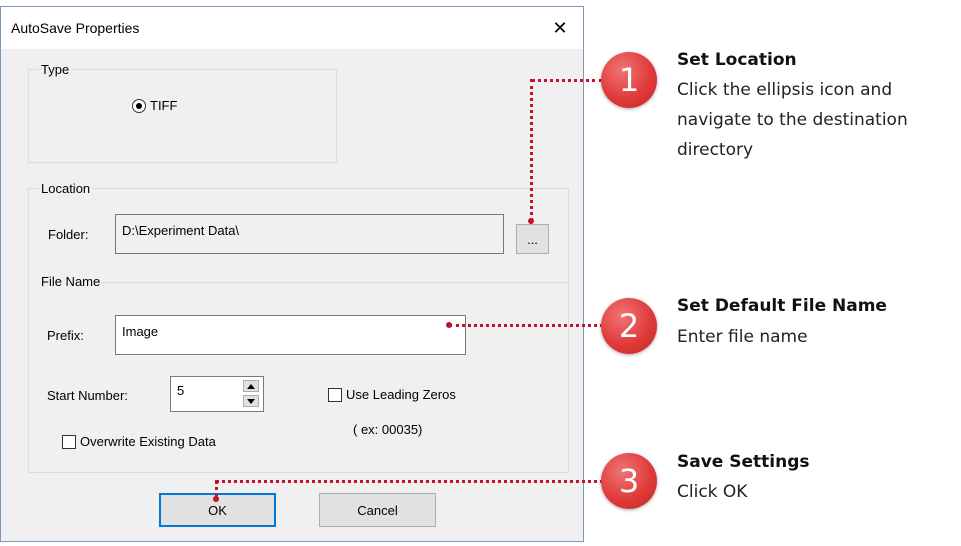  Describe the element at coordinates (148, 441) in the screenshot. I see `overwrite-existing-data-label: Overwrite Existing Data` at that location.